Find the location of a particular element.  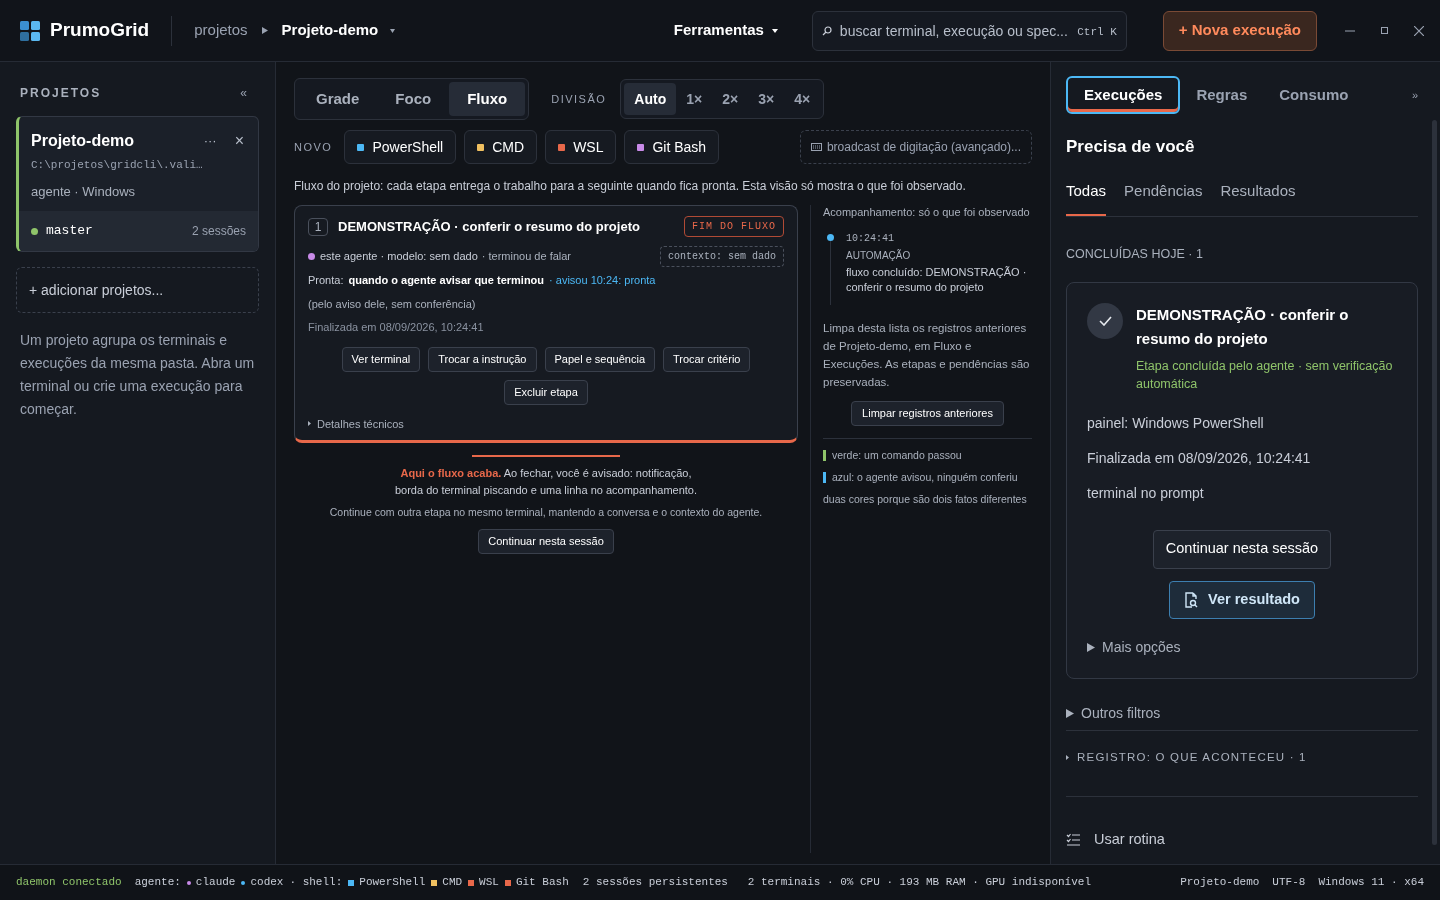

result-subtitle: Etapa concluída pelo agente · sem verificação automática is located at coordinates (1265, 375).